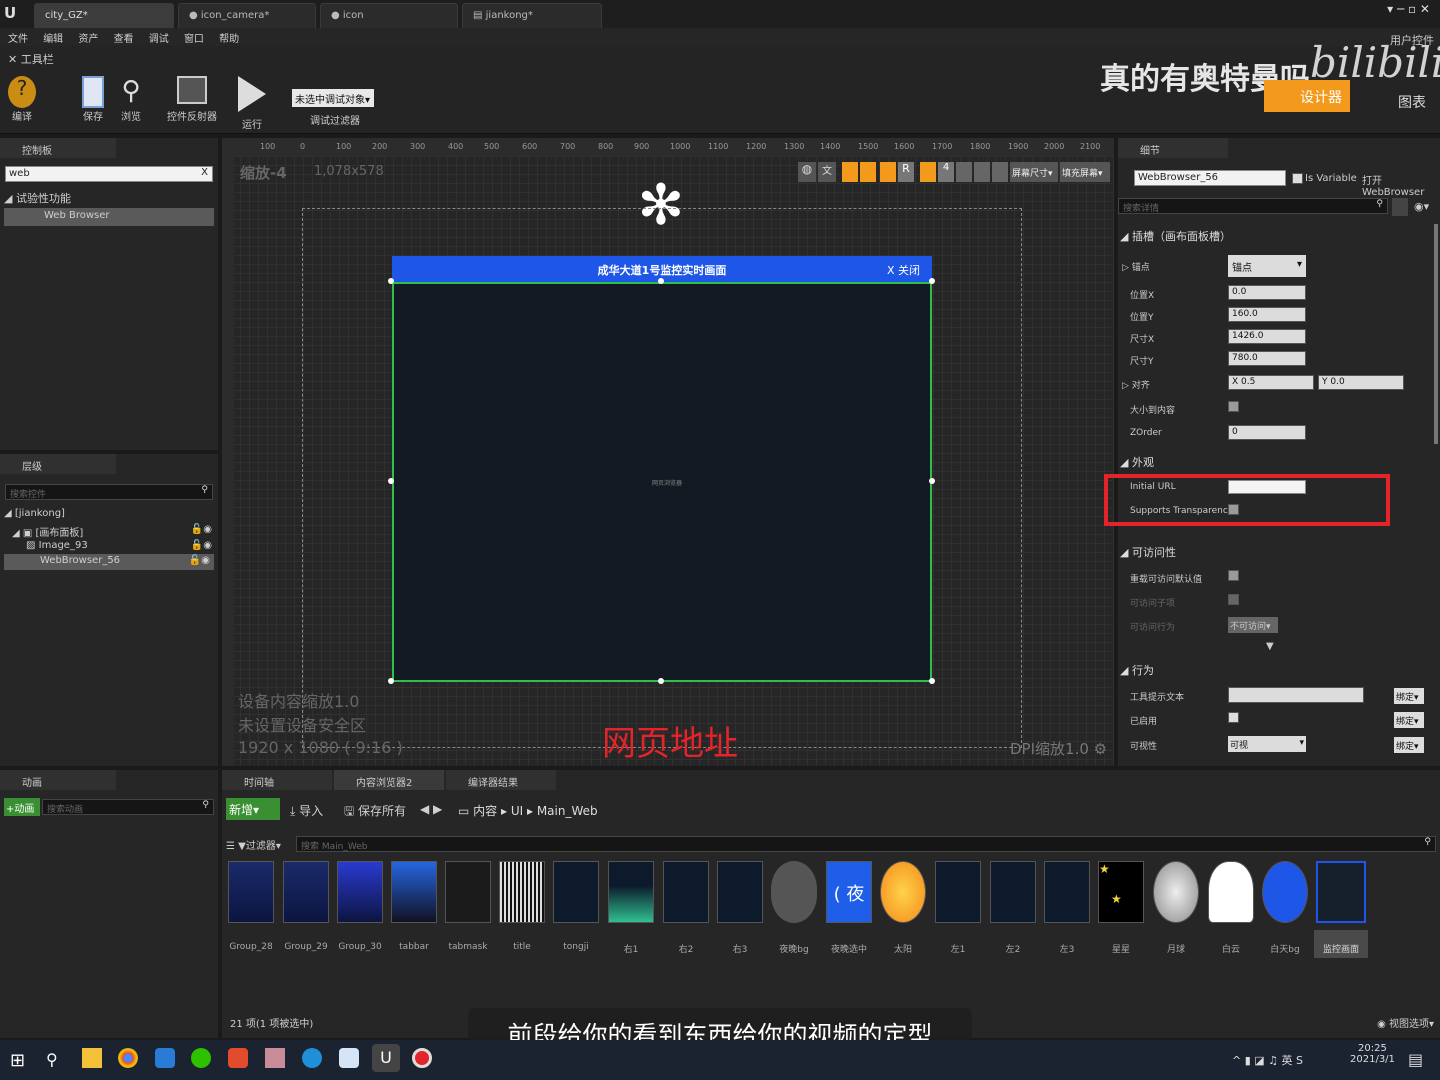  What do you see at coordinates (1409, 696) in the screenshot?
I see `bind-button: 绑定▾` at bounding box center [1409, 696].